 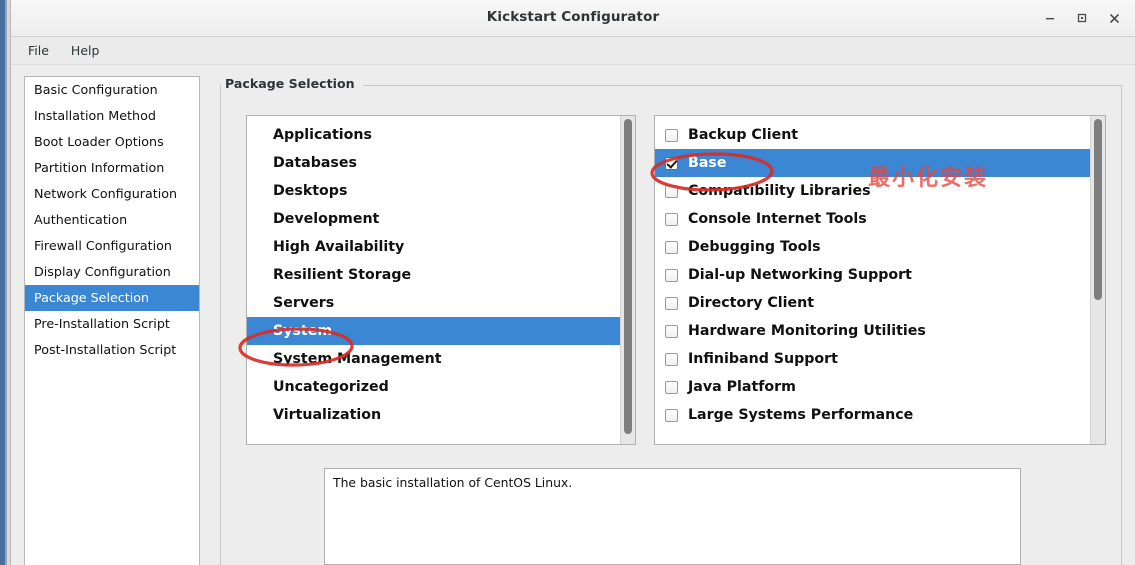 I want to click on package-item-infiniband-support: Infiniband Support, so click(x=872, y=359).